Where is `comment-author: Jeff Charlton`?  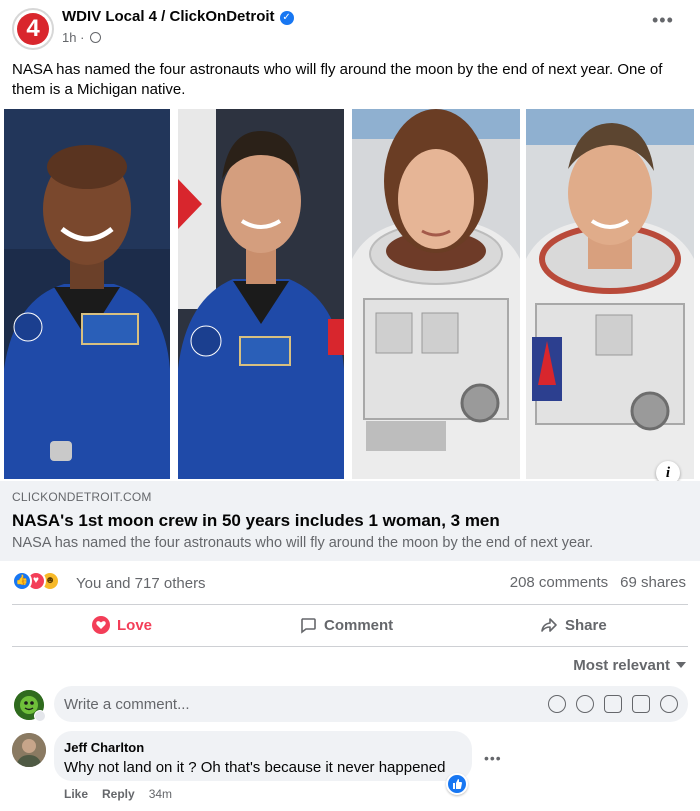
comment-author: Jeff Charlton is located at coordinates (104, 747).